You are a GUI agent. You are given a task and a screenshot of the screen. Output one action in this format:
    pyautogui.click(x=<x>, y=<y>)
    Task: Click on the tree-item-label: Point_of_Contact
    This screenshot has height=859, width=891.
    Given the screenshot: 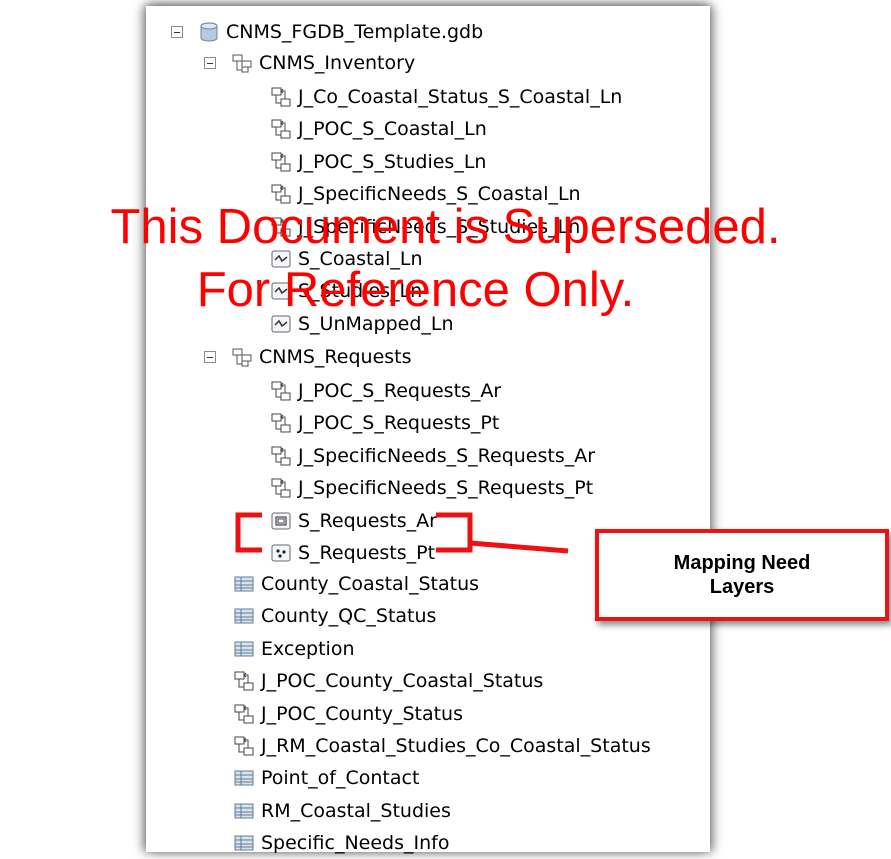 What is the action you would take?
    pyautogui.click(x=340, y=778)
    